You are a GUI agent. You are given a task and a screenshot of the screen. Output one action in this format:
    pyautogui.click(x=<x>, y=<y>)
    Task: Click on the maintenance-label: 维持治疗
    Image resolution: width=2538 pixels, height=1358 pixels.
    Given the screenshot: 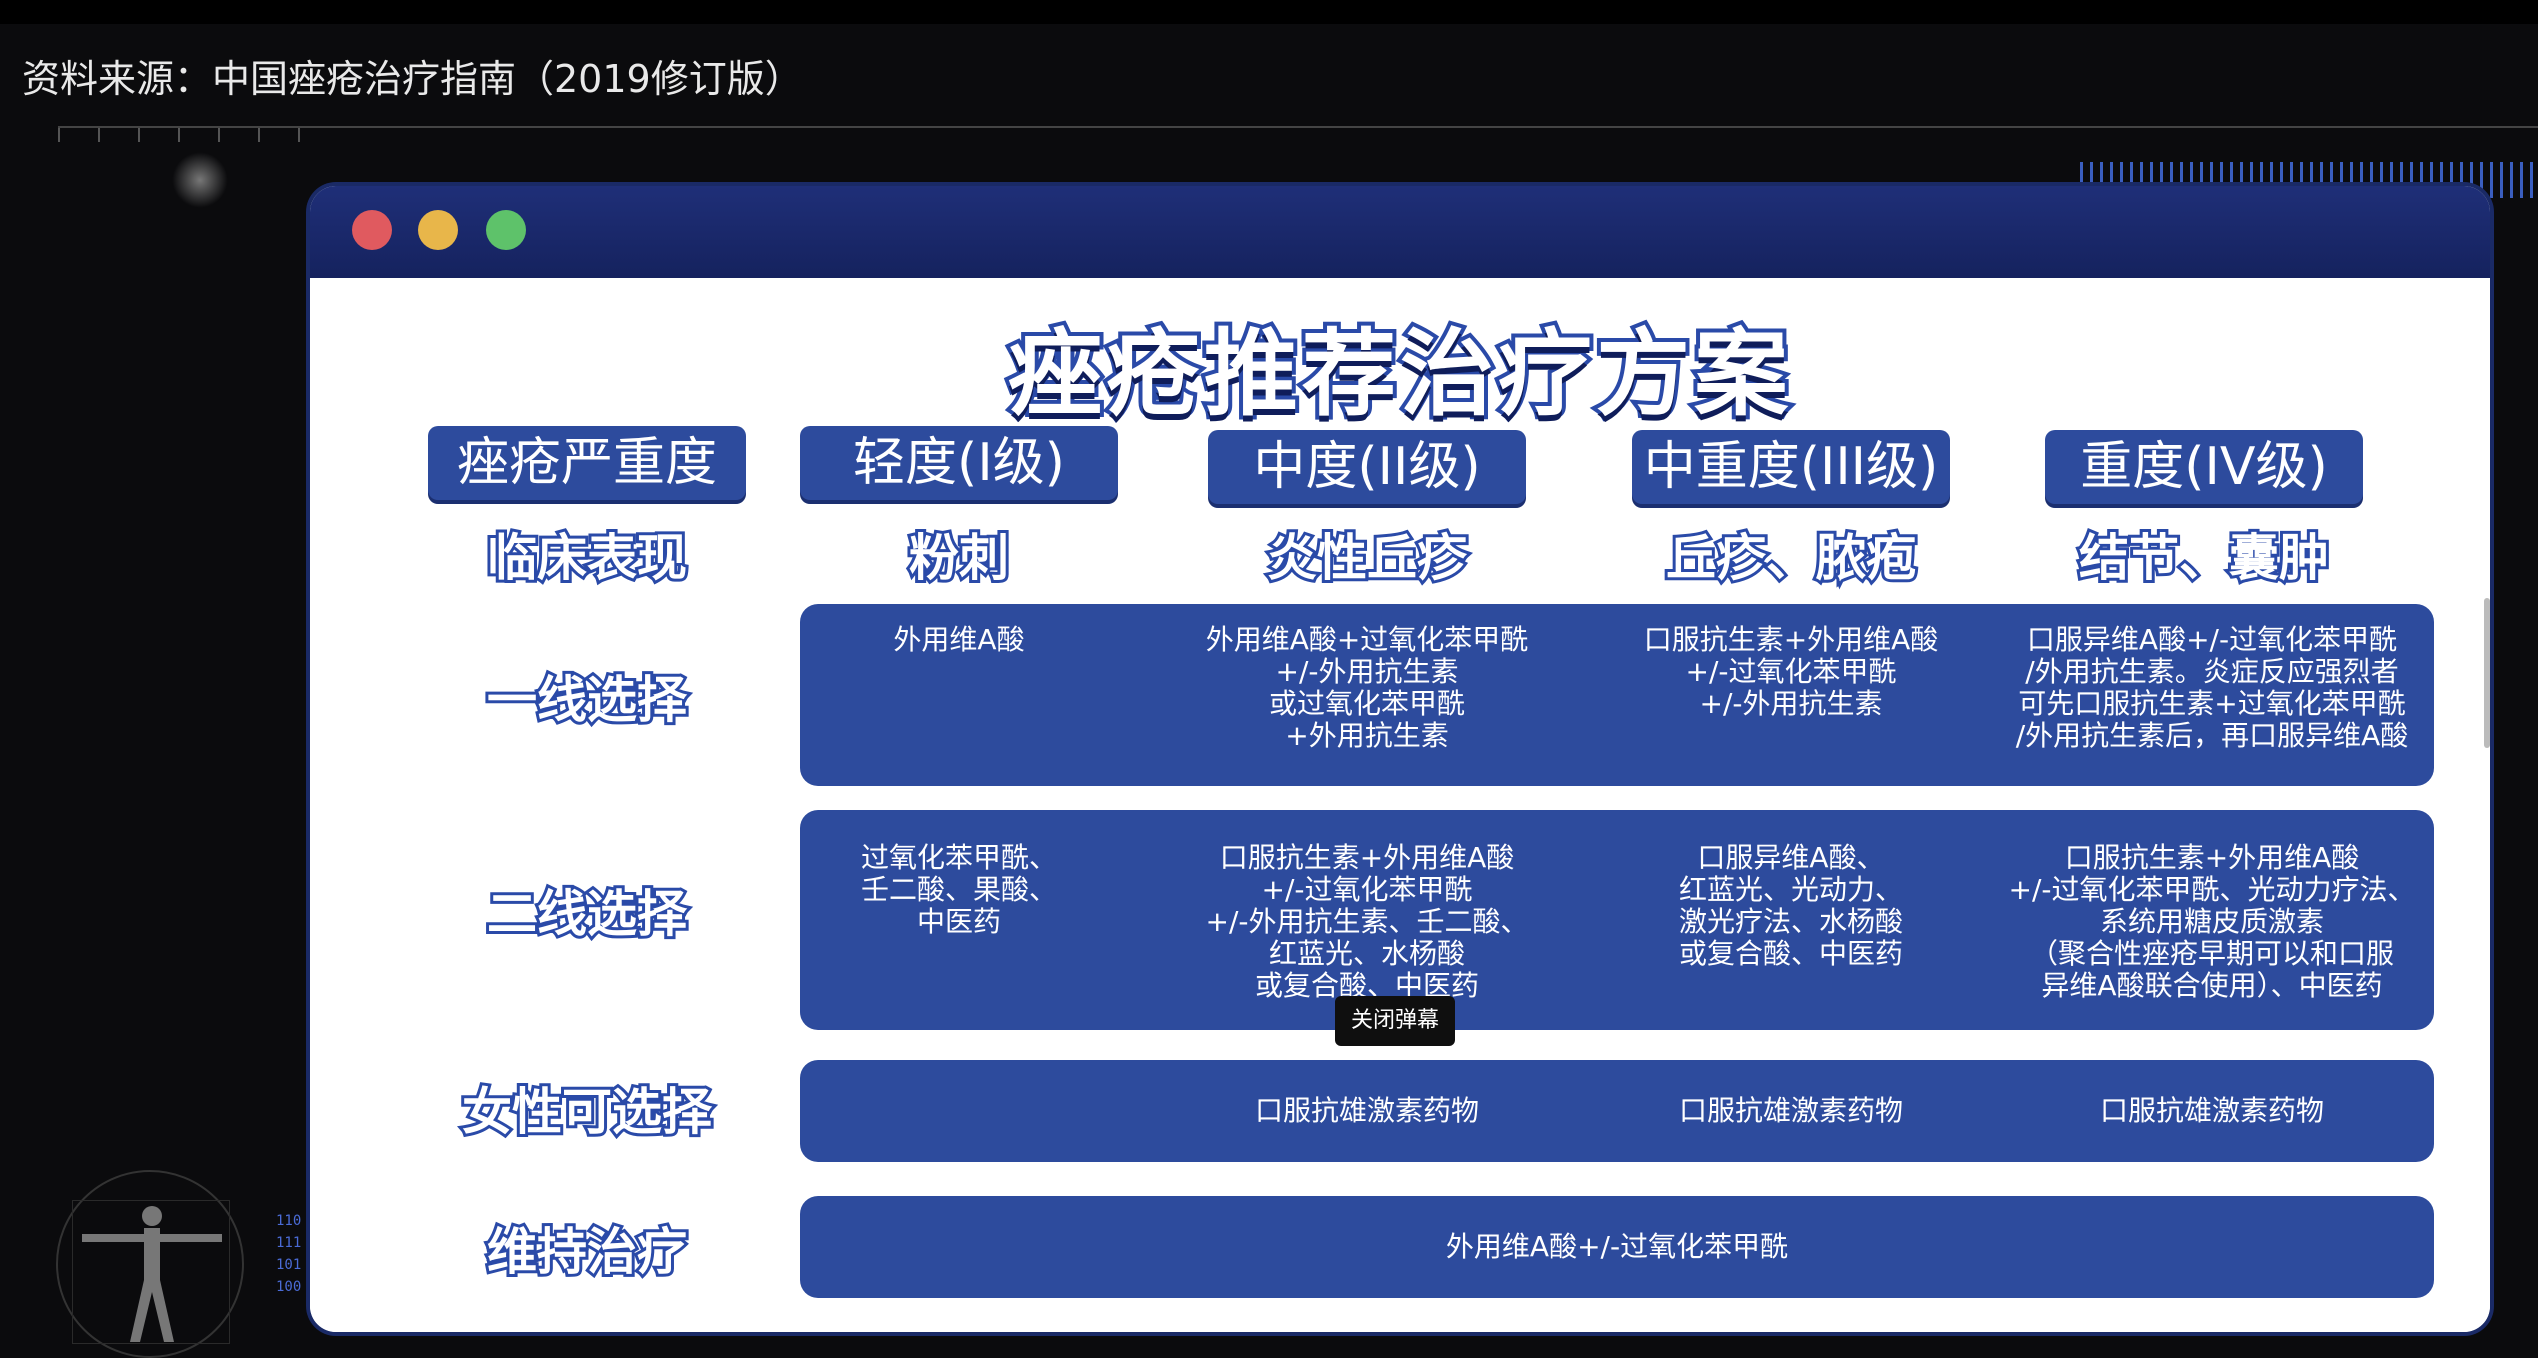 What is the action you would take?
    pyautogui.click(x=587, y=1252)
    